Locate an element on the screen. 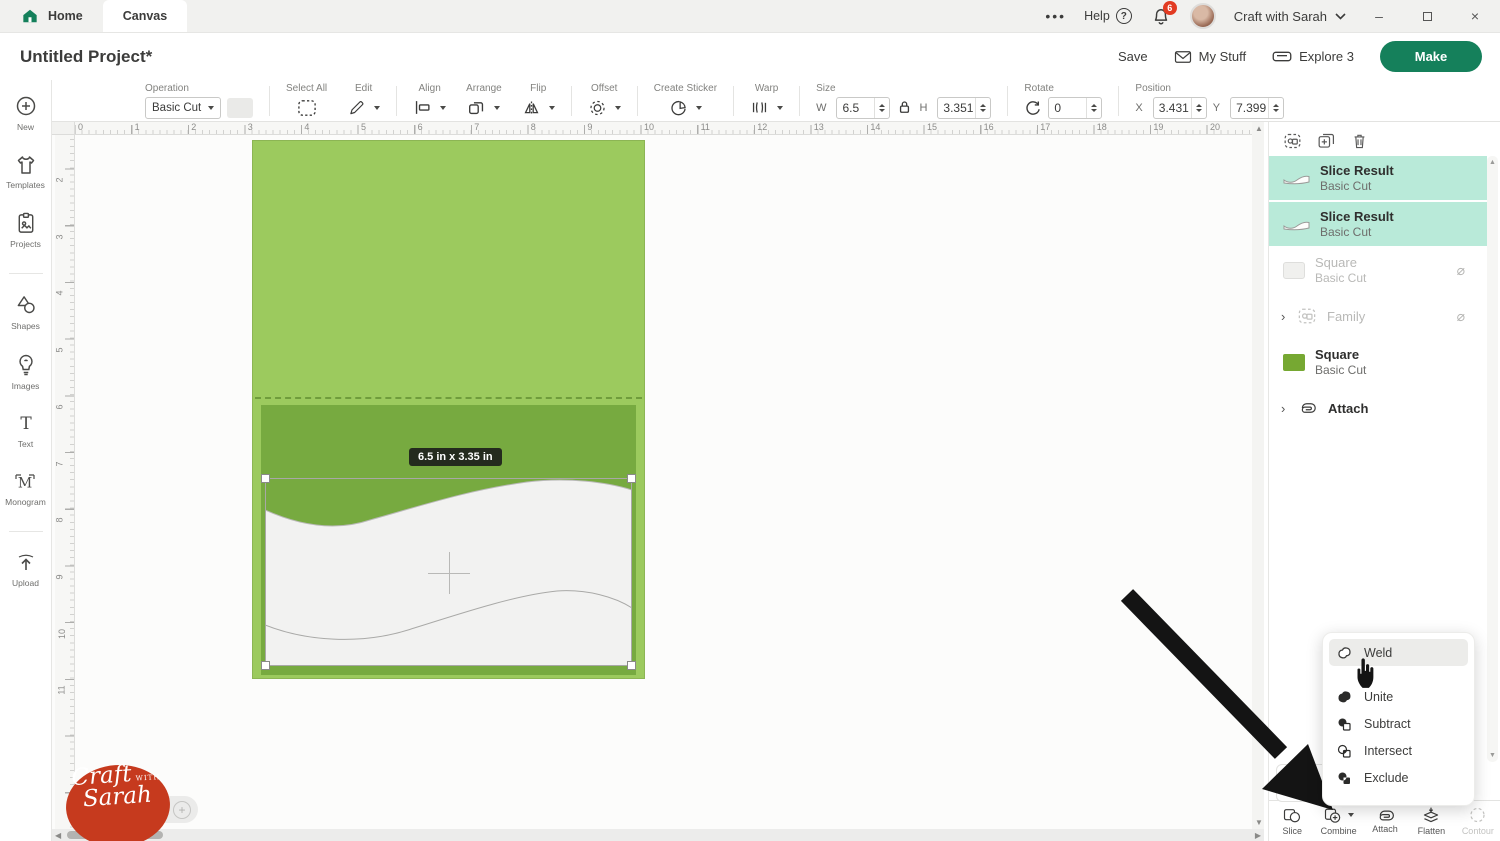 The height and width of the screenshot is (841, 1500). more-menu-icon: ••• is located at coordinates (1055, 16).